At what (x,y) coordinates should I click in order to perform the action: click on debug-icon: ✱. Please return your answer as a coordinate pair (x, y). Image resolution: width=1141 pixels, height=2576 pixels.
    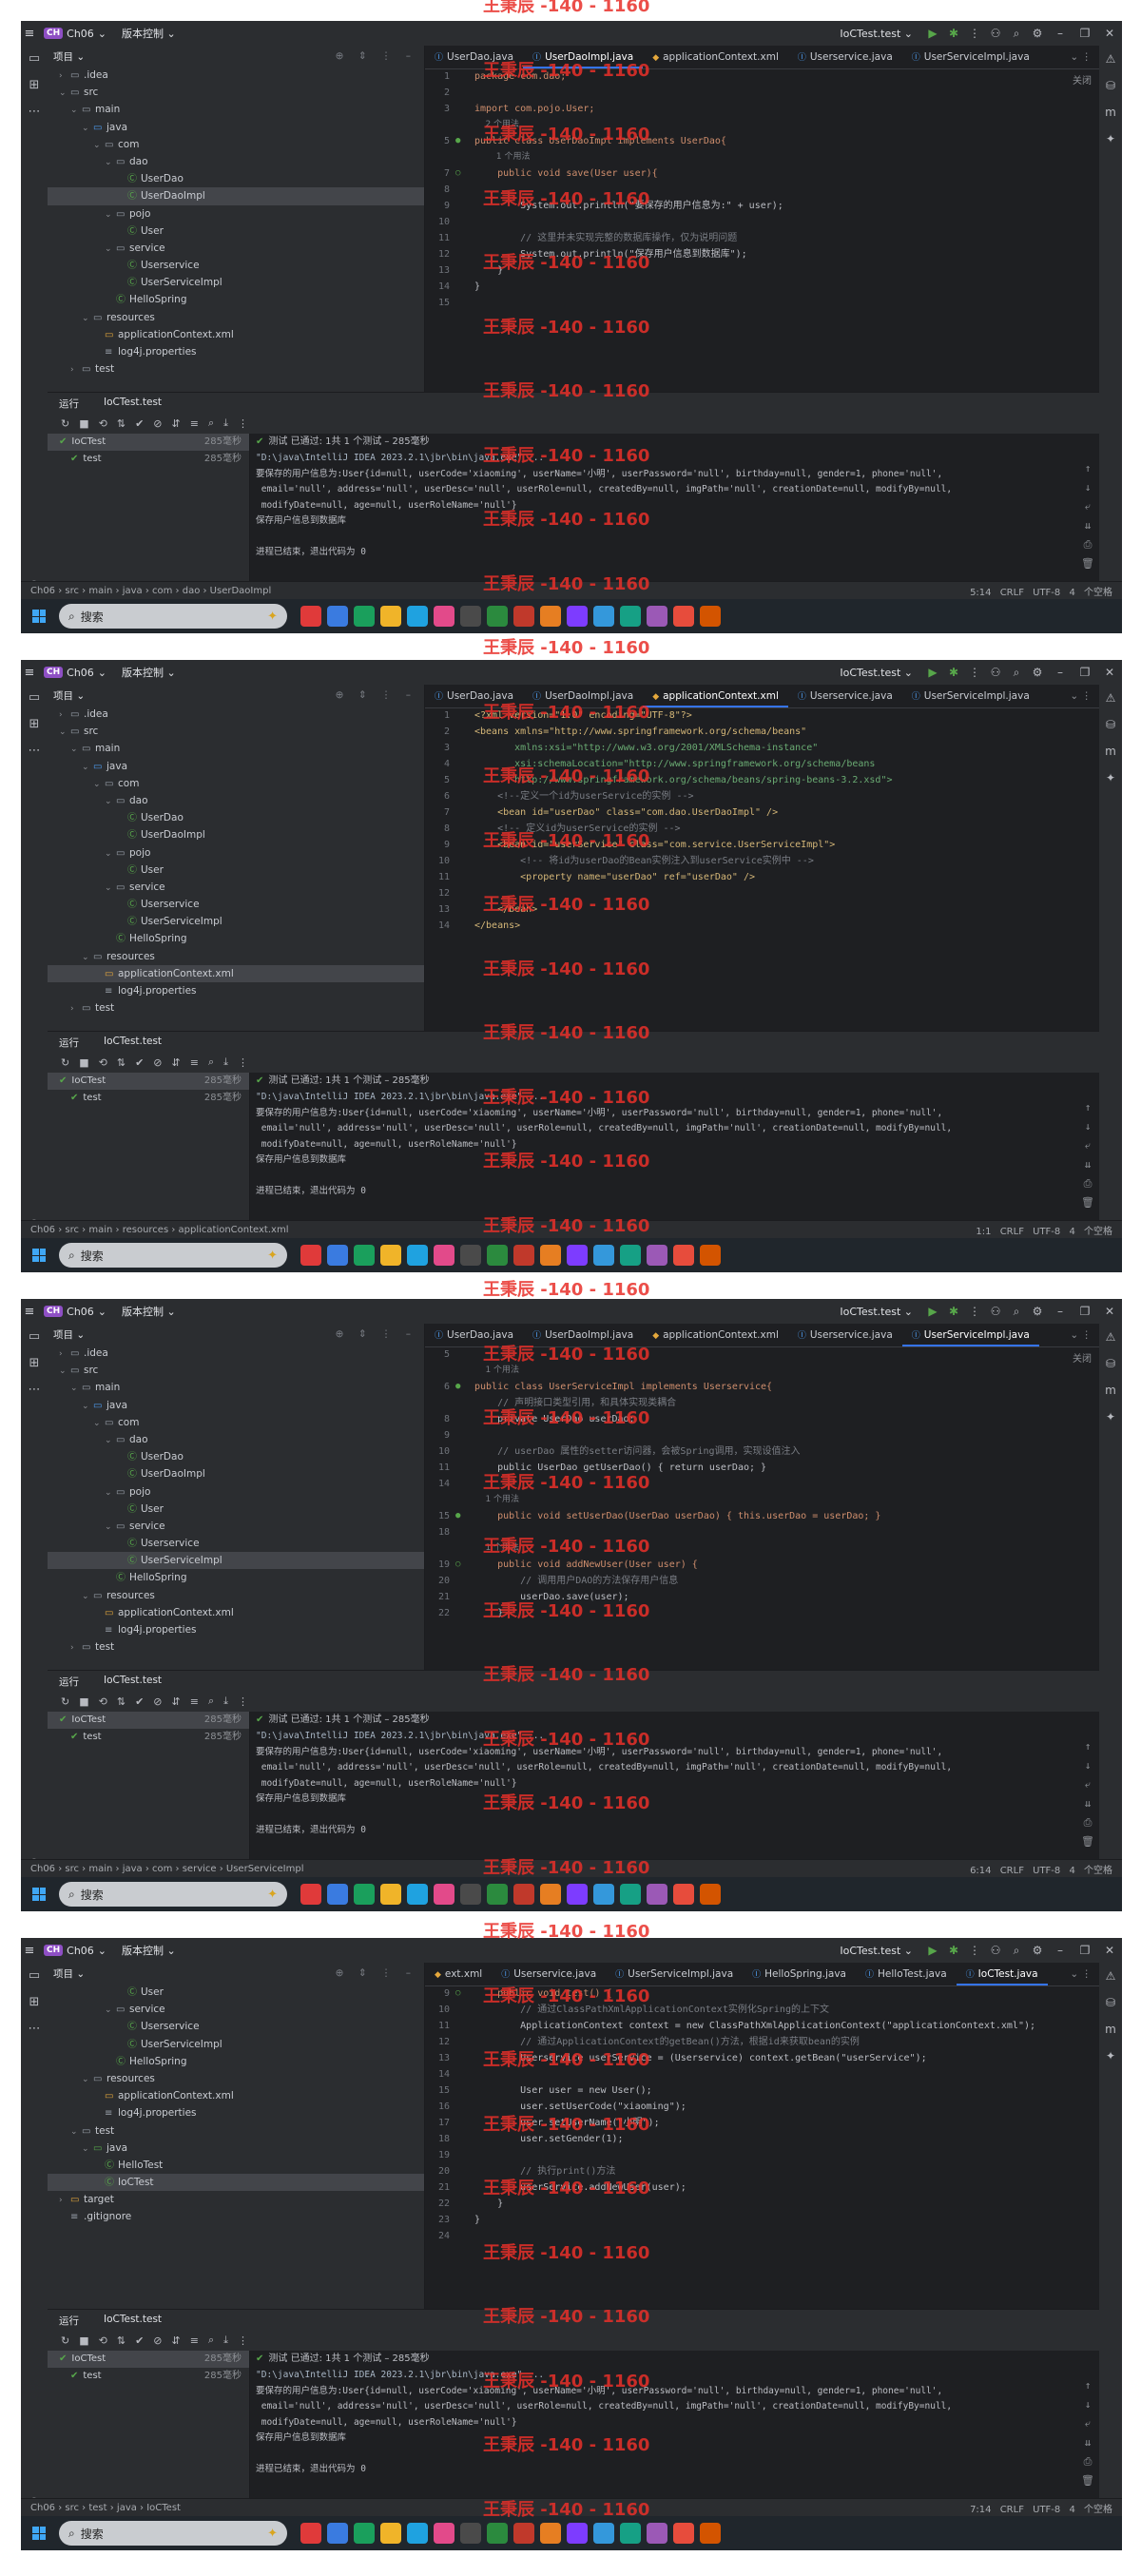
    Looking at the image, I should click on (953, 1950).